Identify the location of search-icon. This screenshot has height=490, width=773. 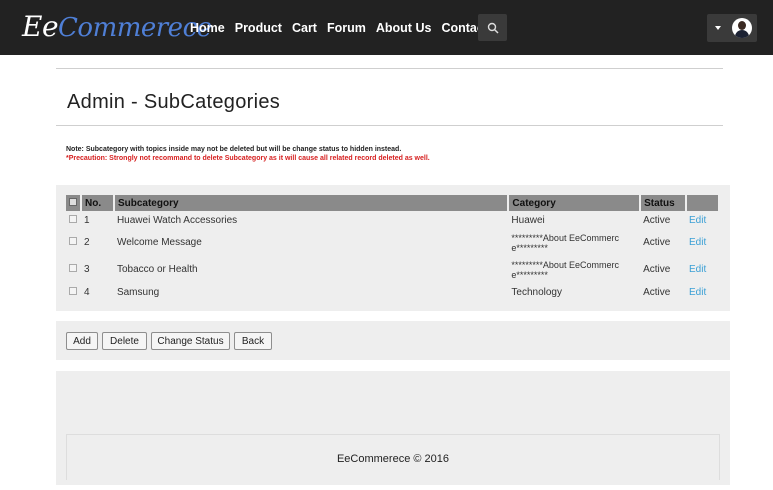
(493, 28).